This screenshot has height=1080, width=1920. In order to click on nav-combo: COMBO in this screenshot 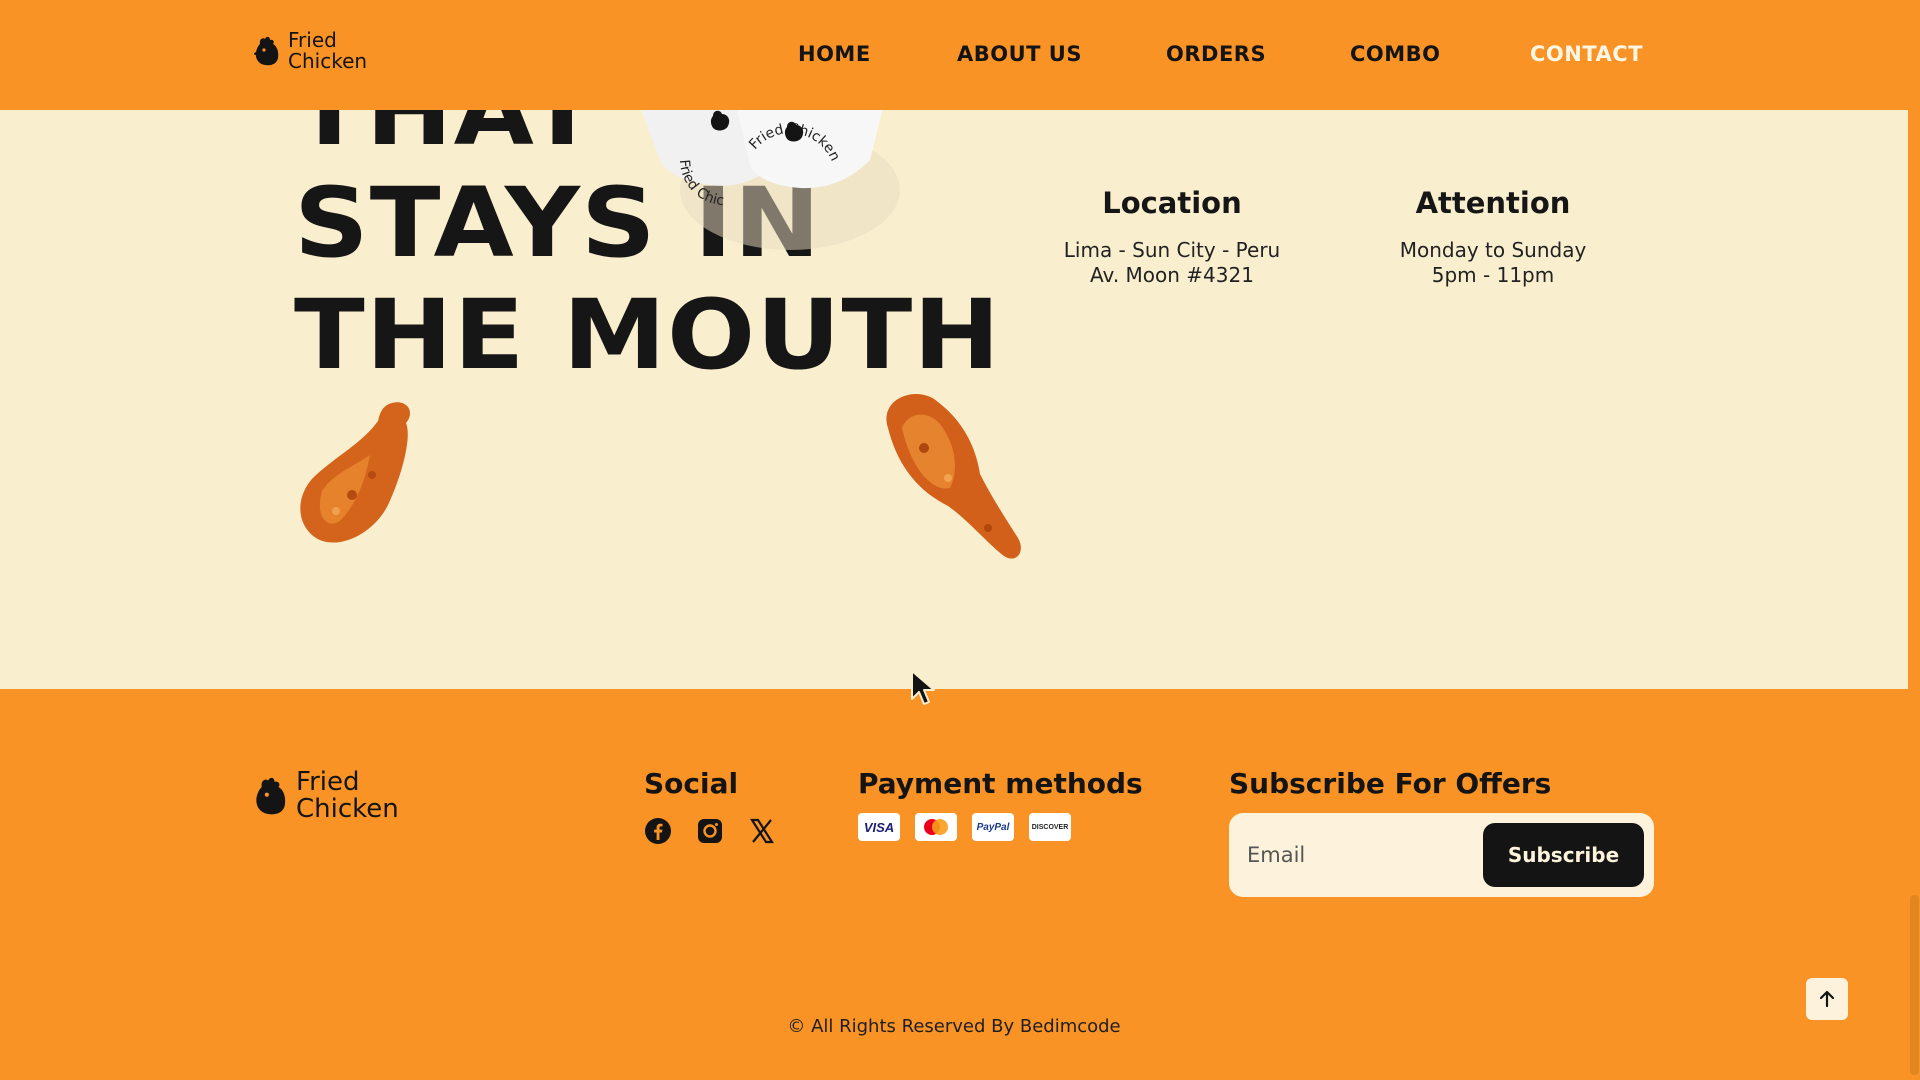, I will do `click(1395, 54)`.